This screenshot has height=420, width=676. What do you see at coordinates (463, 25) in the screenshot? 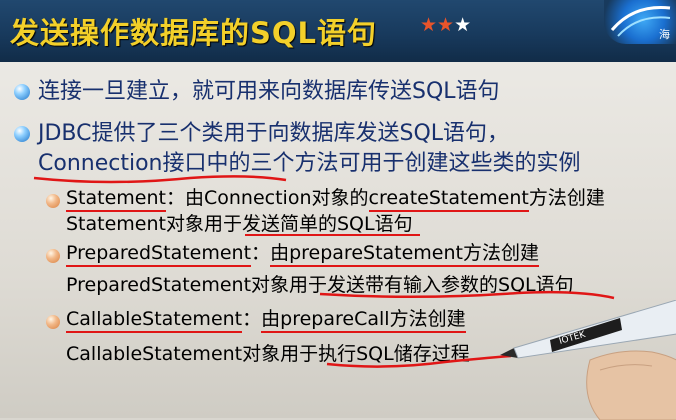
I see `empty-star-icon: ★` at bounding box center [463, 25].